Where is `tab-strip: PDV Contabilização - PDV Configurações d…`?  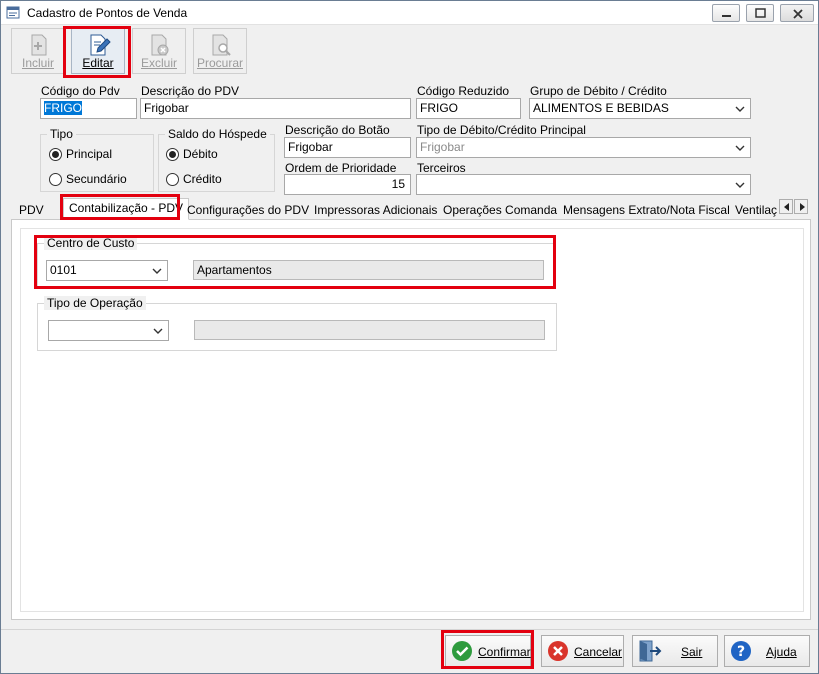 tab-strip: PDV Contabilização - PDV Configurações d… is located at coordinates (411, 209).